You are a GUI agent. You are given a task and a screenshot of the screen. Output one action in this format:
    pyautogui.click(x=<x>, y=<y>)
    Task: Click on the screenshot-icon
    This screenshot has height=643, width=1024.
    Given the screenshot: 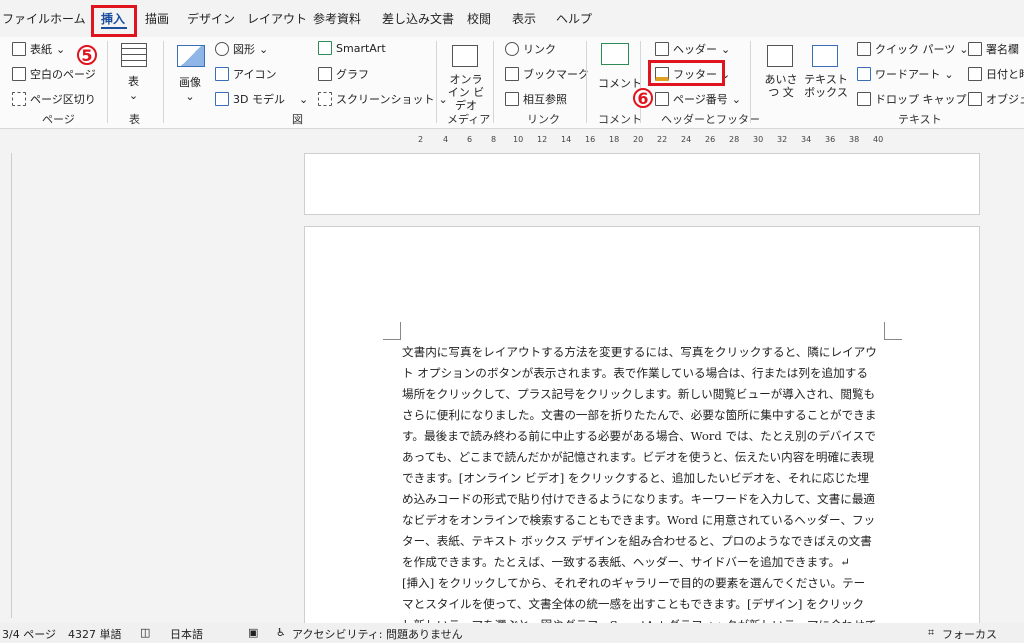 What is the action you would take?
    pyautogui.click(x=325, y=99)
    